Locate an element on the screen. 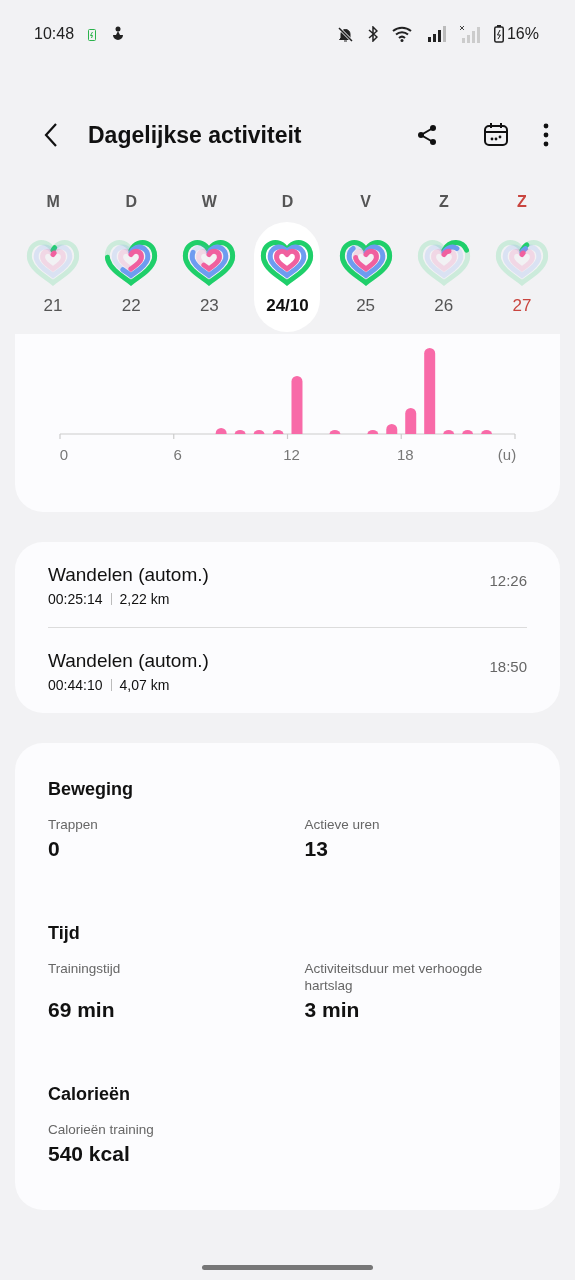 The height and width of the screenshot is (1280, 575). no-signal-icon is located at coordinates (469, 34).